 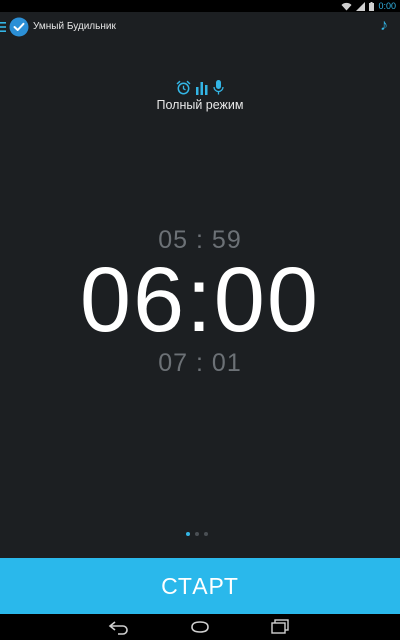 I want to click on back-icon, so click(x=119, y=627).